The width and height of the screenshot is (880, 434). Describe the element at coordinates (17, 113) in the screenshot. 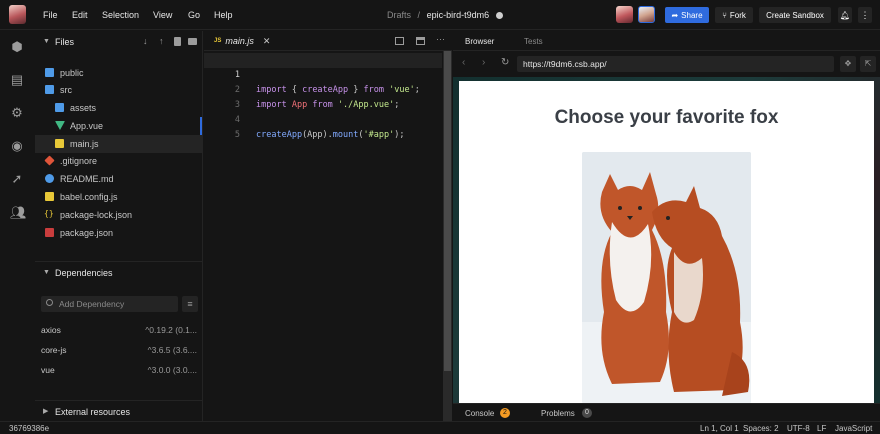

I see `gear-icon: ⚙` at that location.